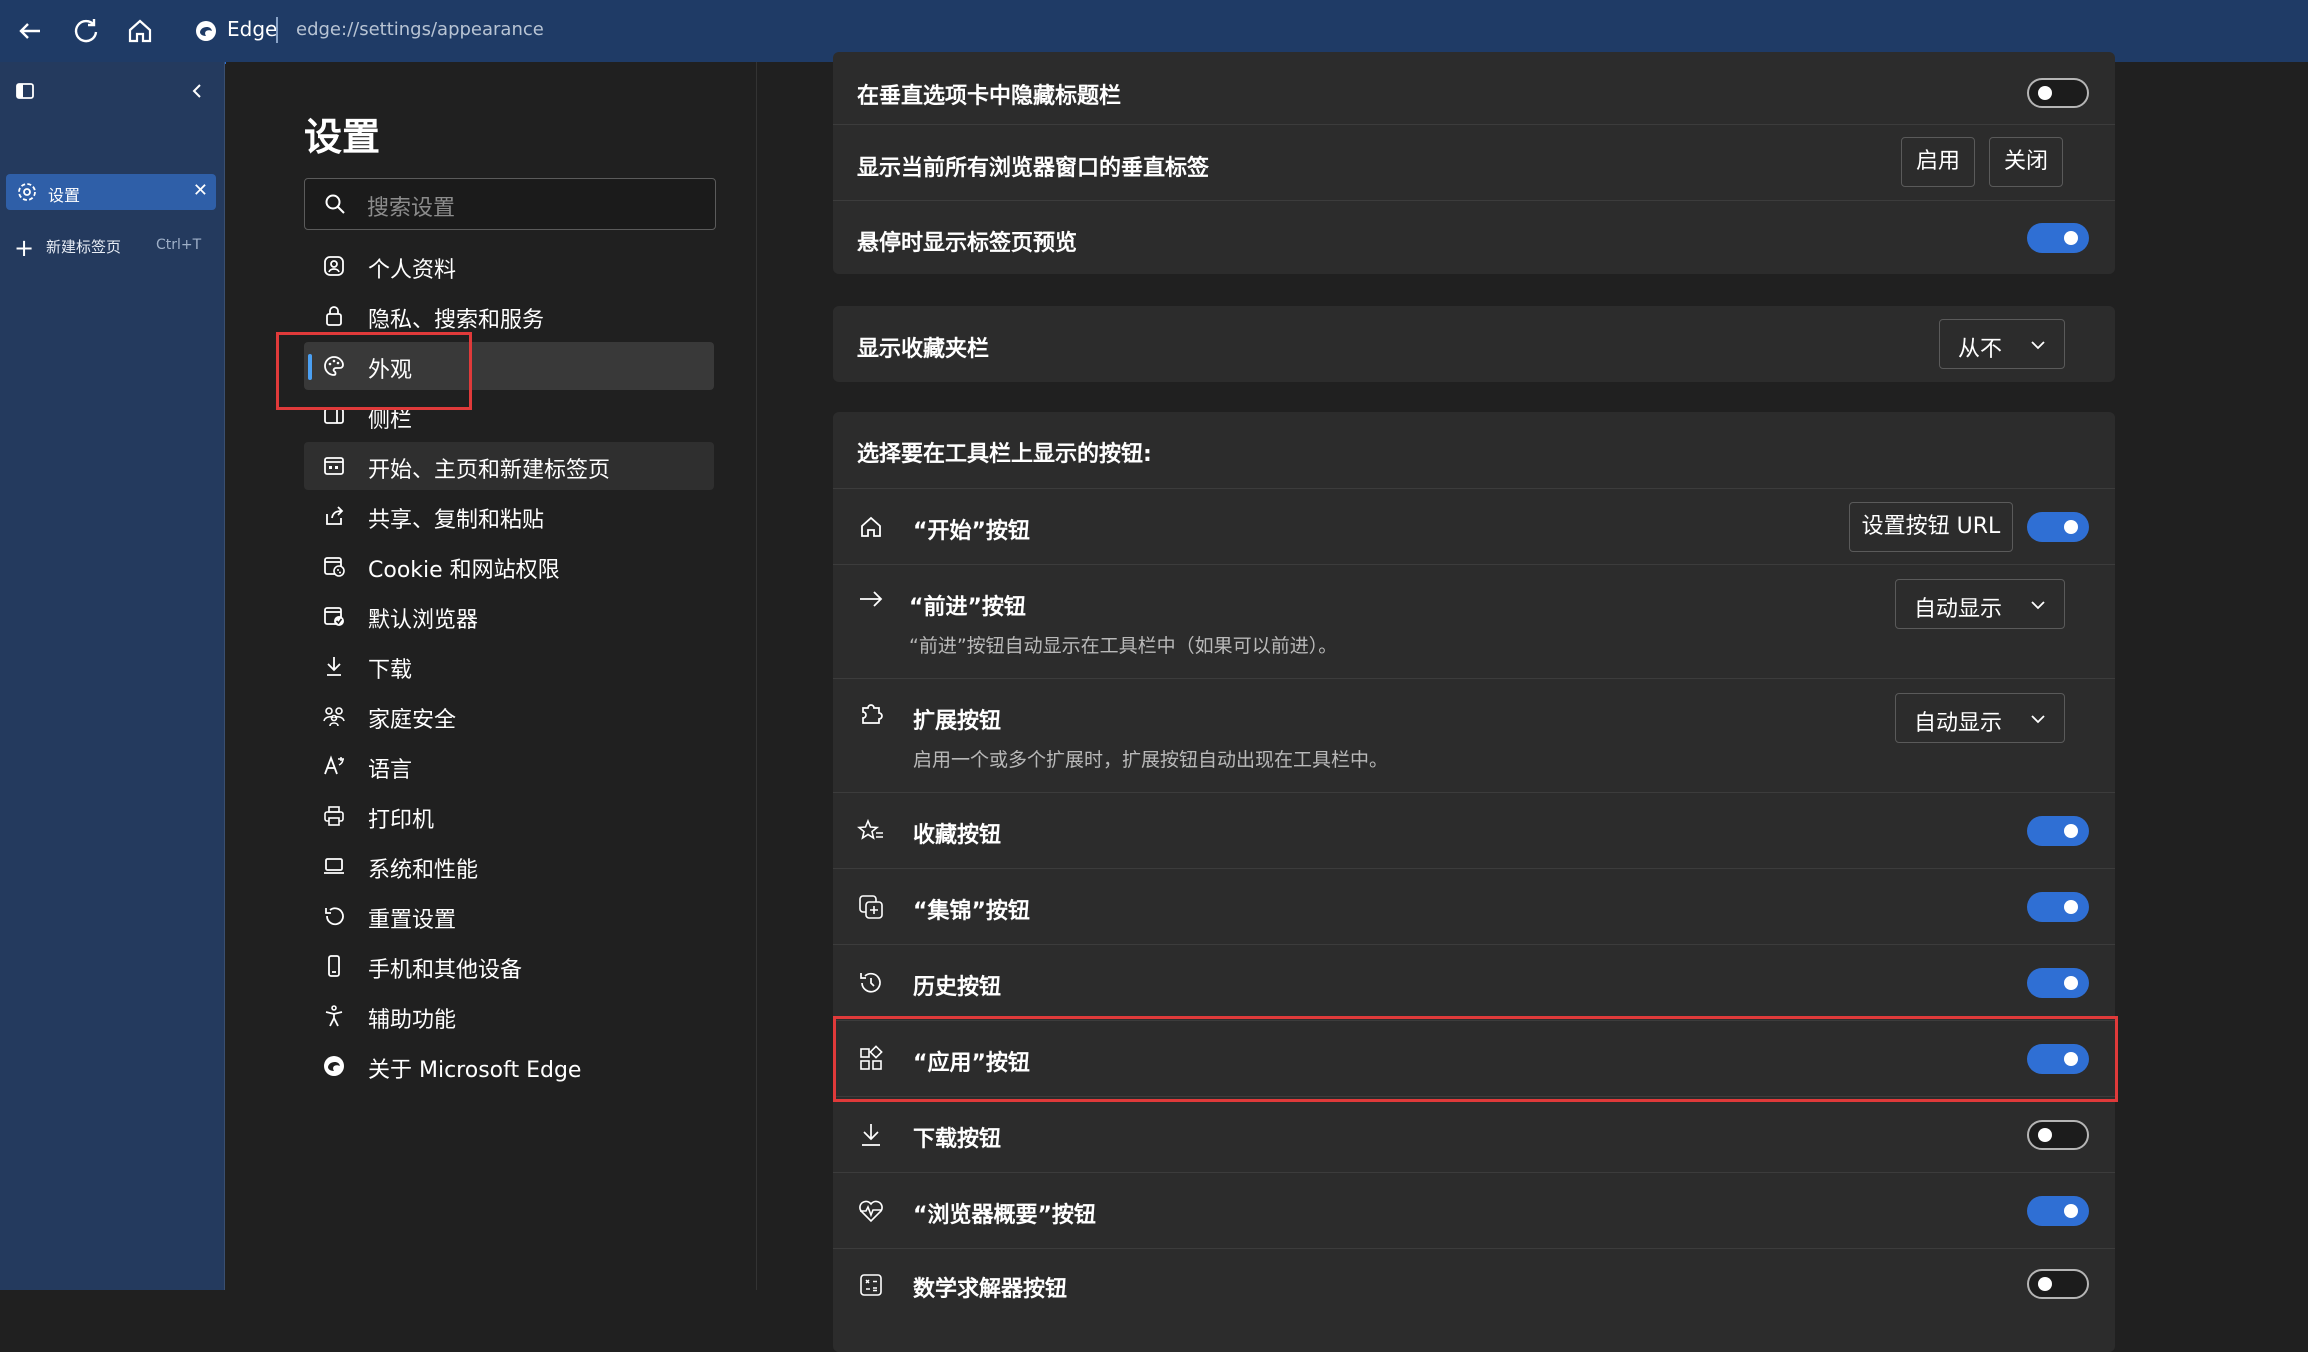 This screenshot has height=1352, width=2308. What do you see at coordinates (509, 916) in the screenshot?
I see `nav-item-reset: 重置设置` at bounding box center [509, 916].